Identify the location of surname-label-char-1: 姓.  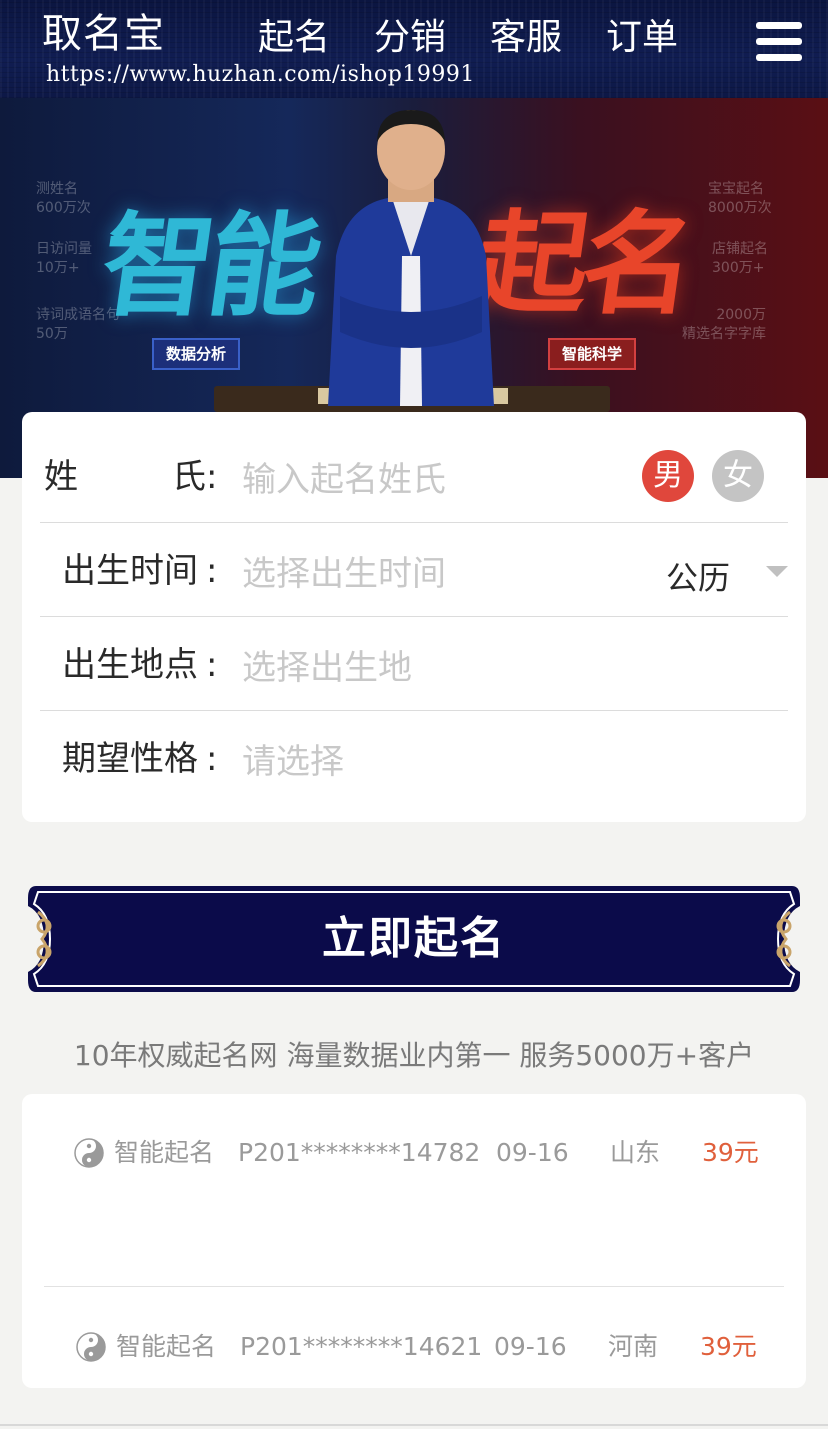
(61, 477).